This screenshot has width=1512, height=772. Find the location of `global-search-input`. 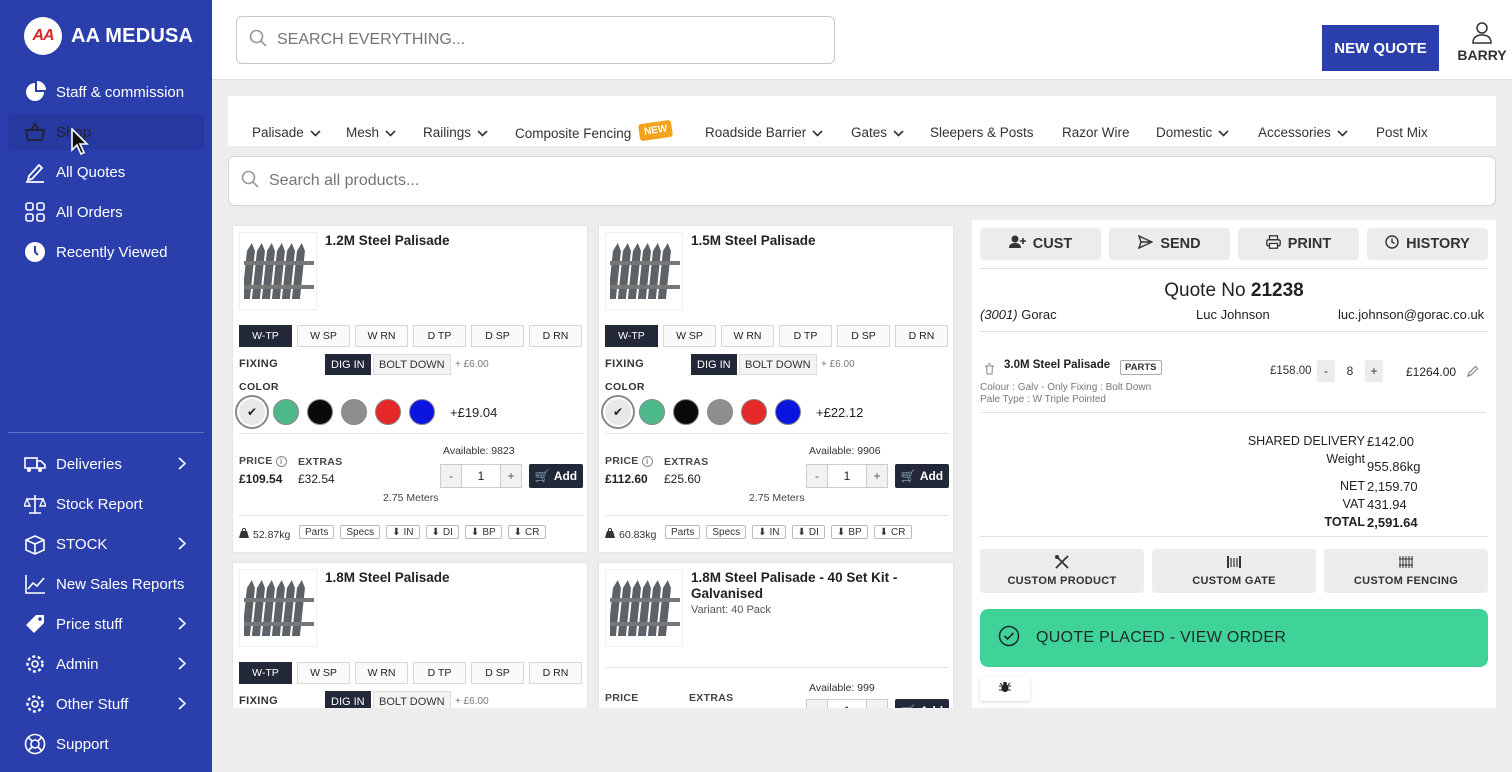

global-search-input is located at coordinates (537, 40).